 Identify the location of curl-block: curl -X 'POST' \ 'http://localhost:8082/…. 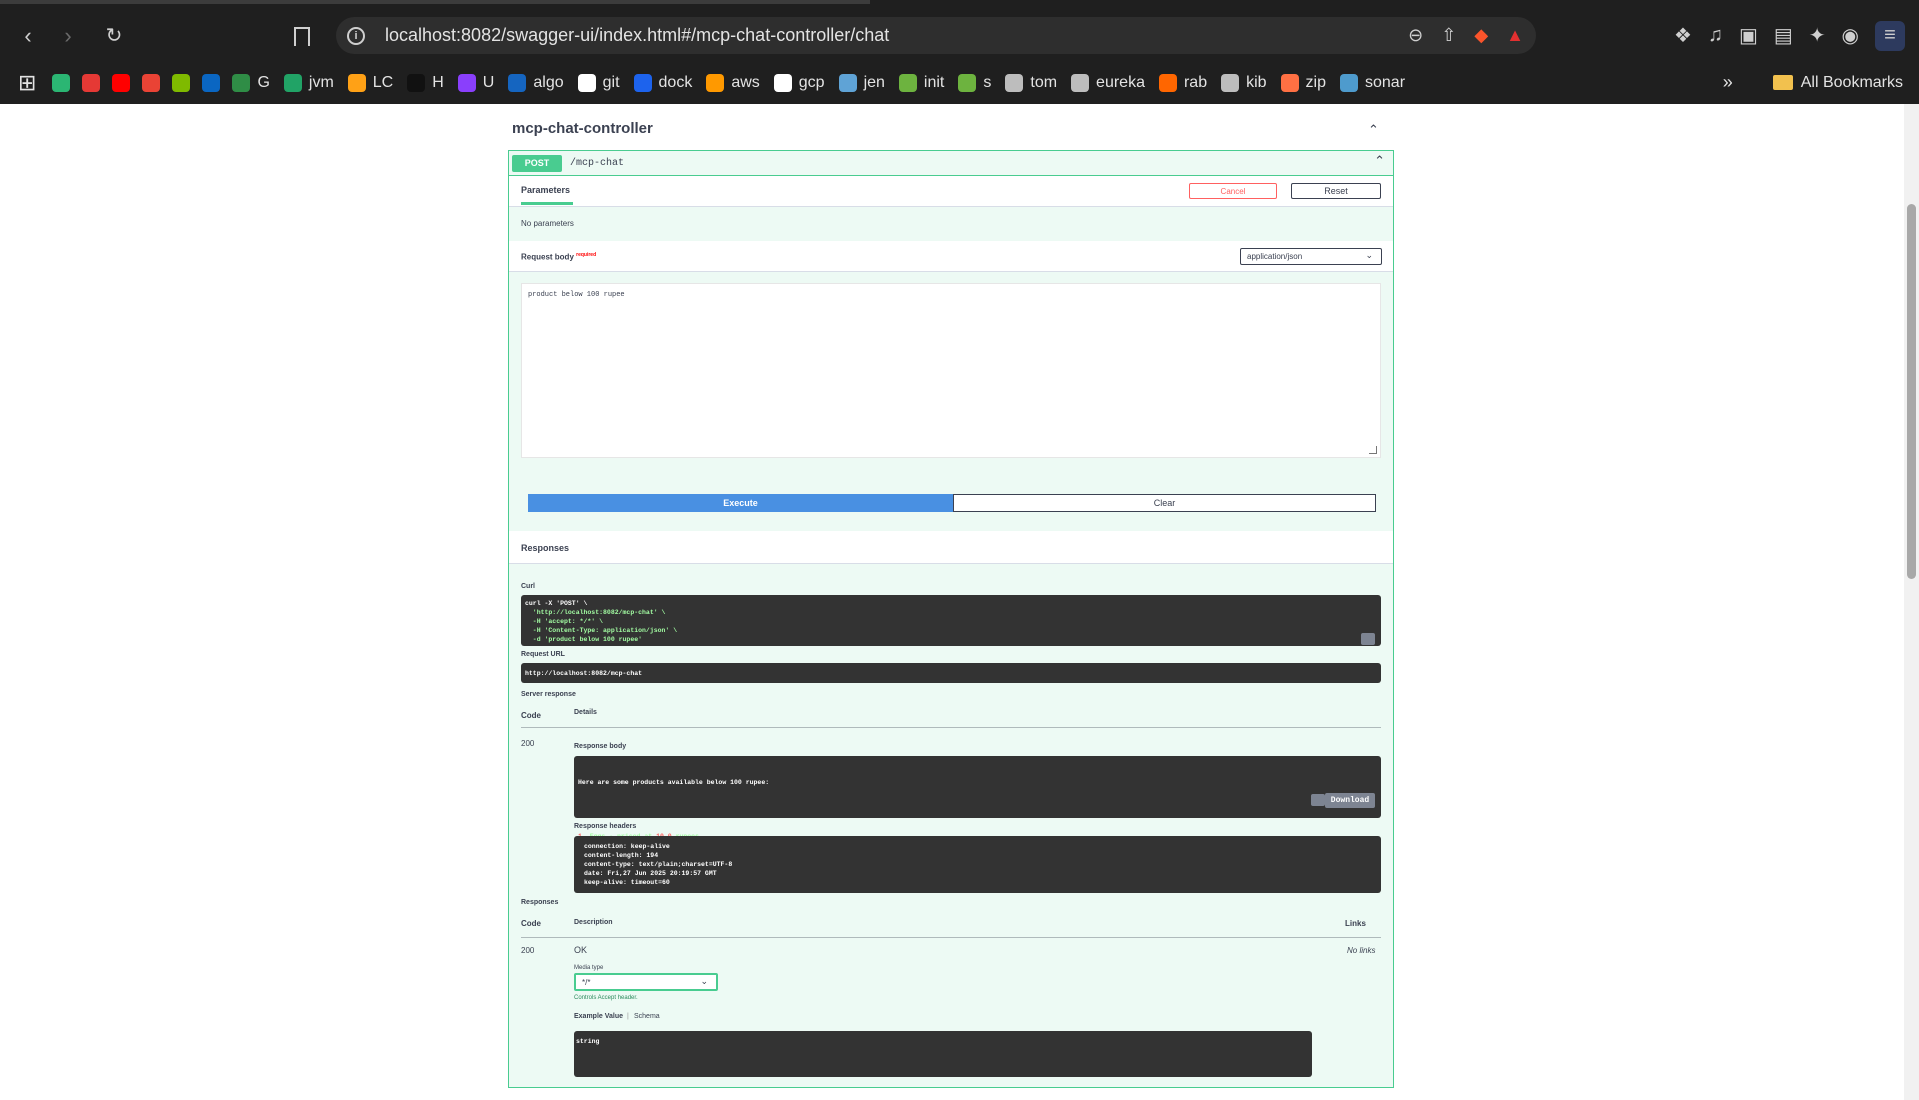
(951, 620).